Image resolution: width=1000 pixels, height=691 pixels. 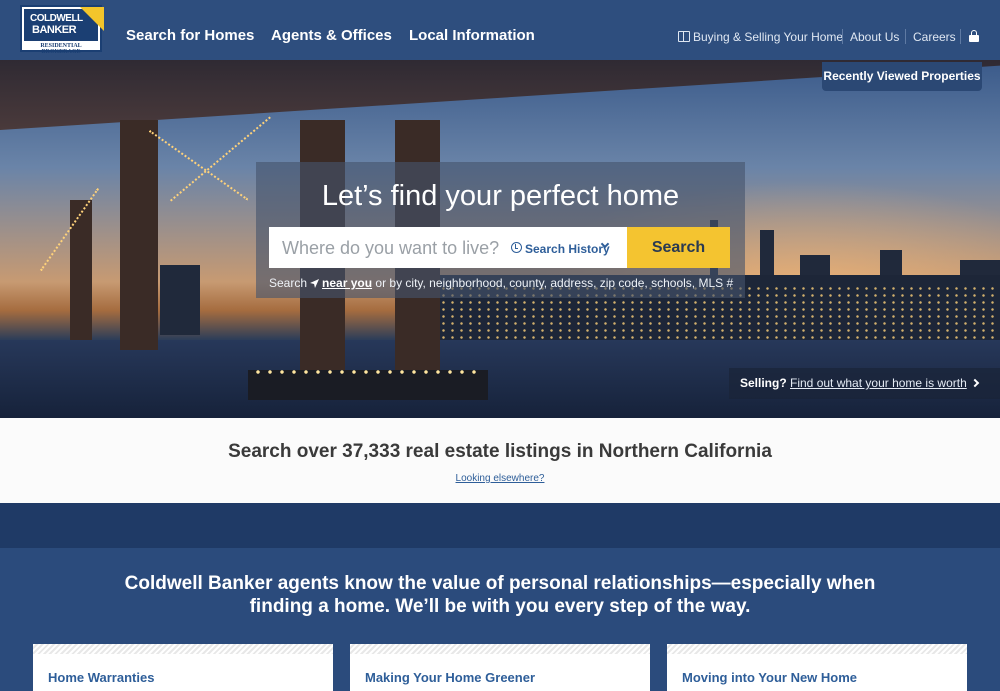 What do you see at coordinates (190, 35) in the screenshot?
I see `nav-search-for-homes: Search for Homes` at bounding box center [190, 35].